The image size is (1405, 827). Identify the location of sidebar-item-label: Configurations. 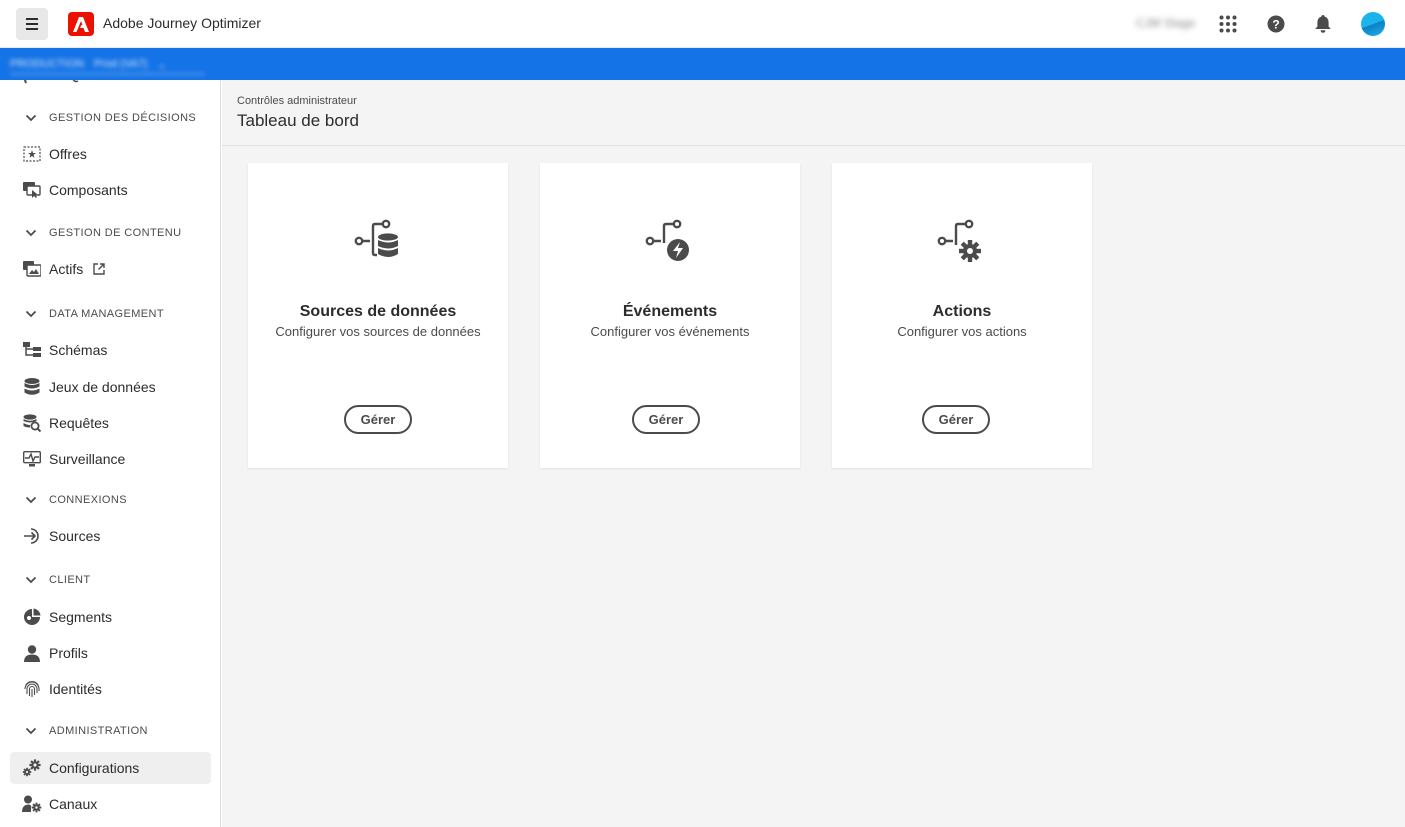
(94, 768).